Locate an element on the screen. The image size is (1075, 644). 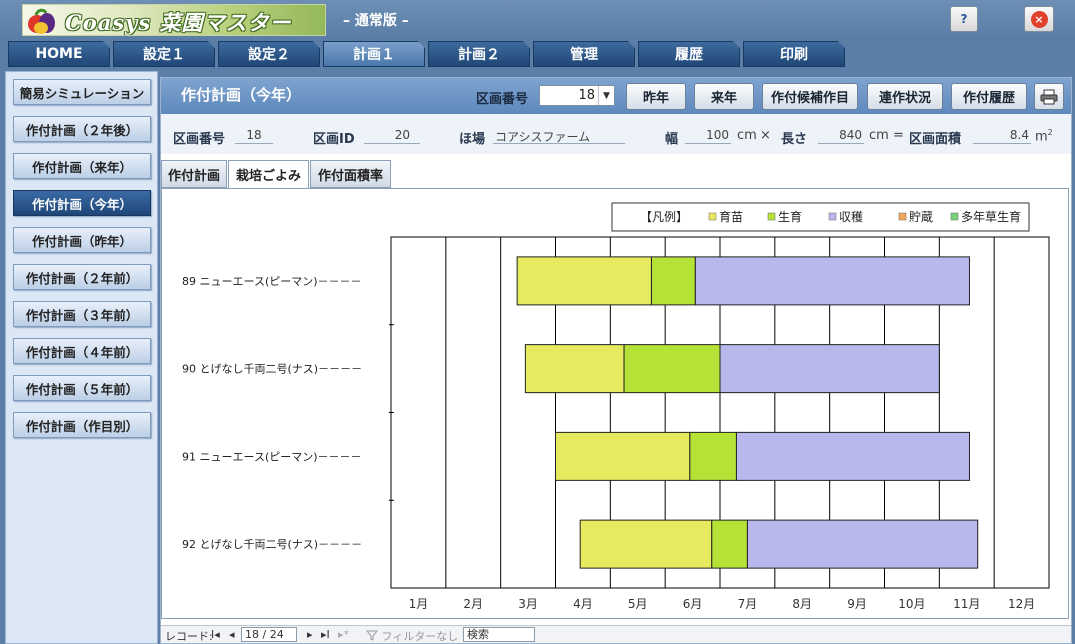
candidate-crops-button: 作付候補作目 is located at coordinates (810, 96).